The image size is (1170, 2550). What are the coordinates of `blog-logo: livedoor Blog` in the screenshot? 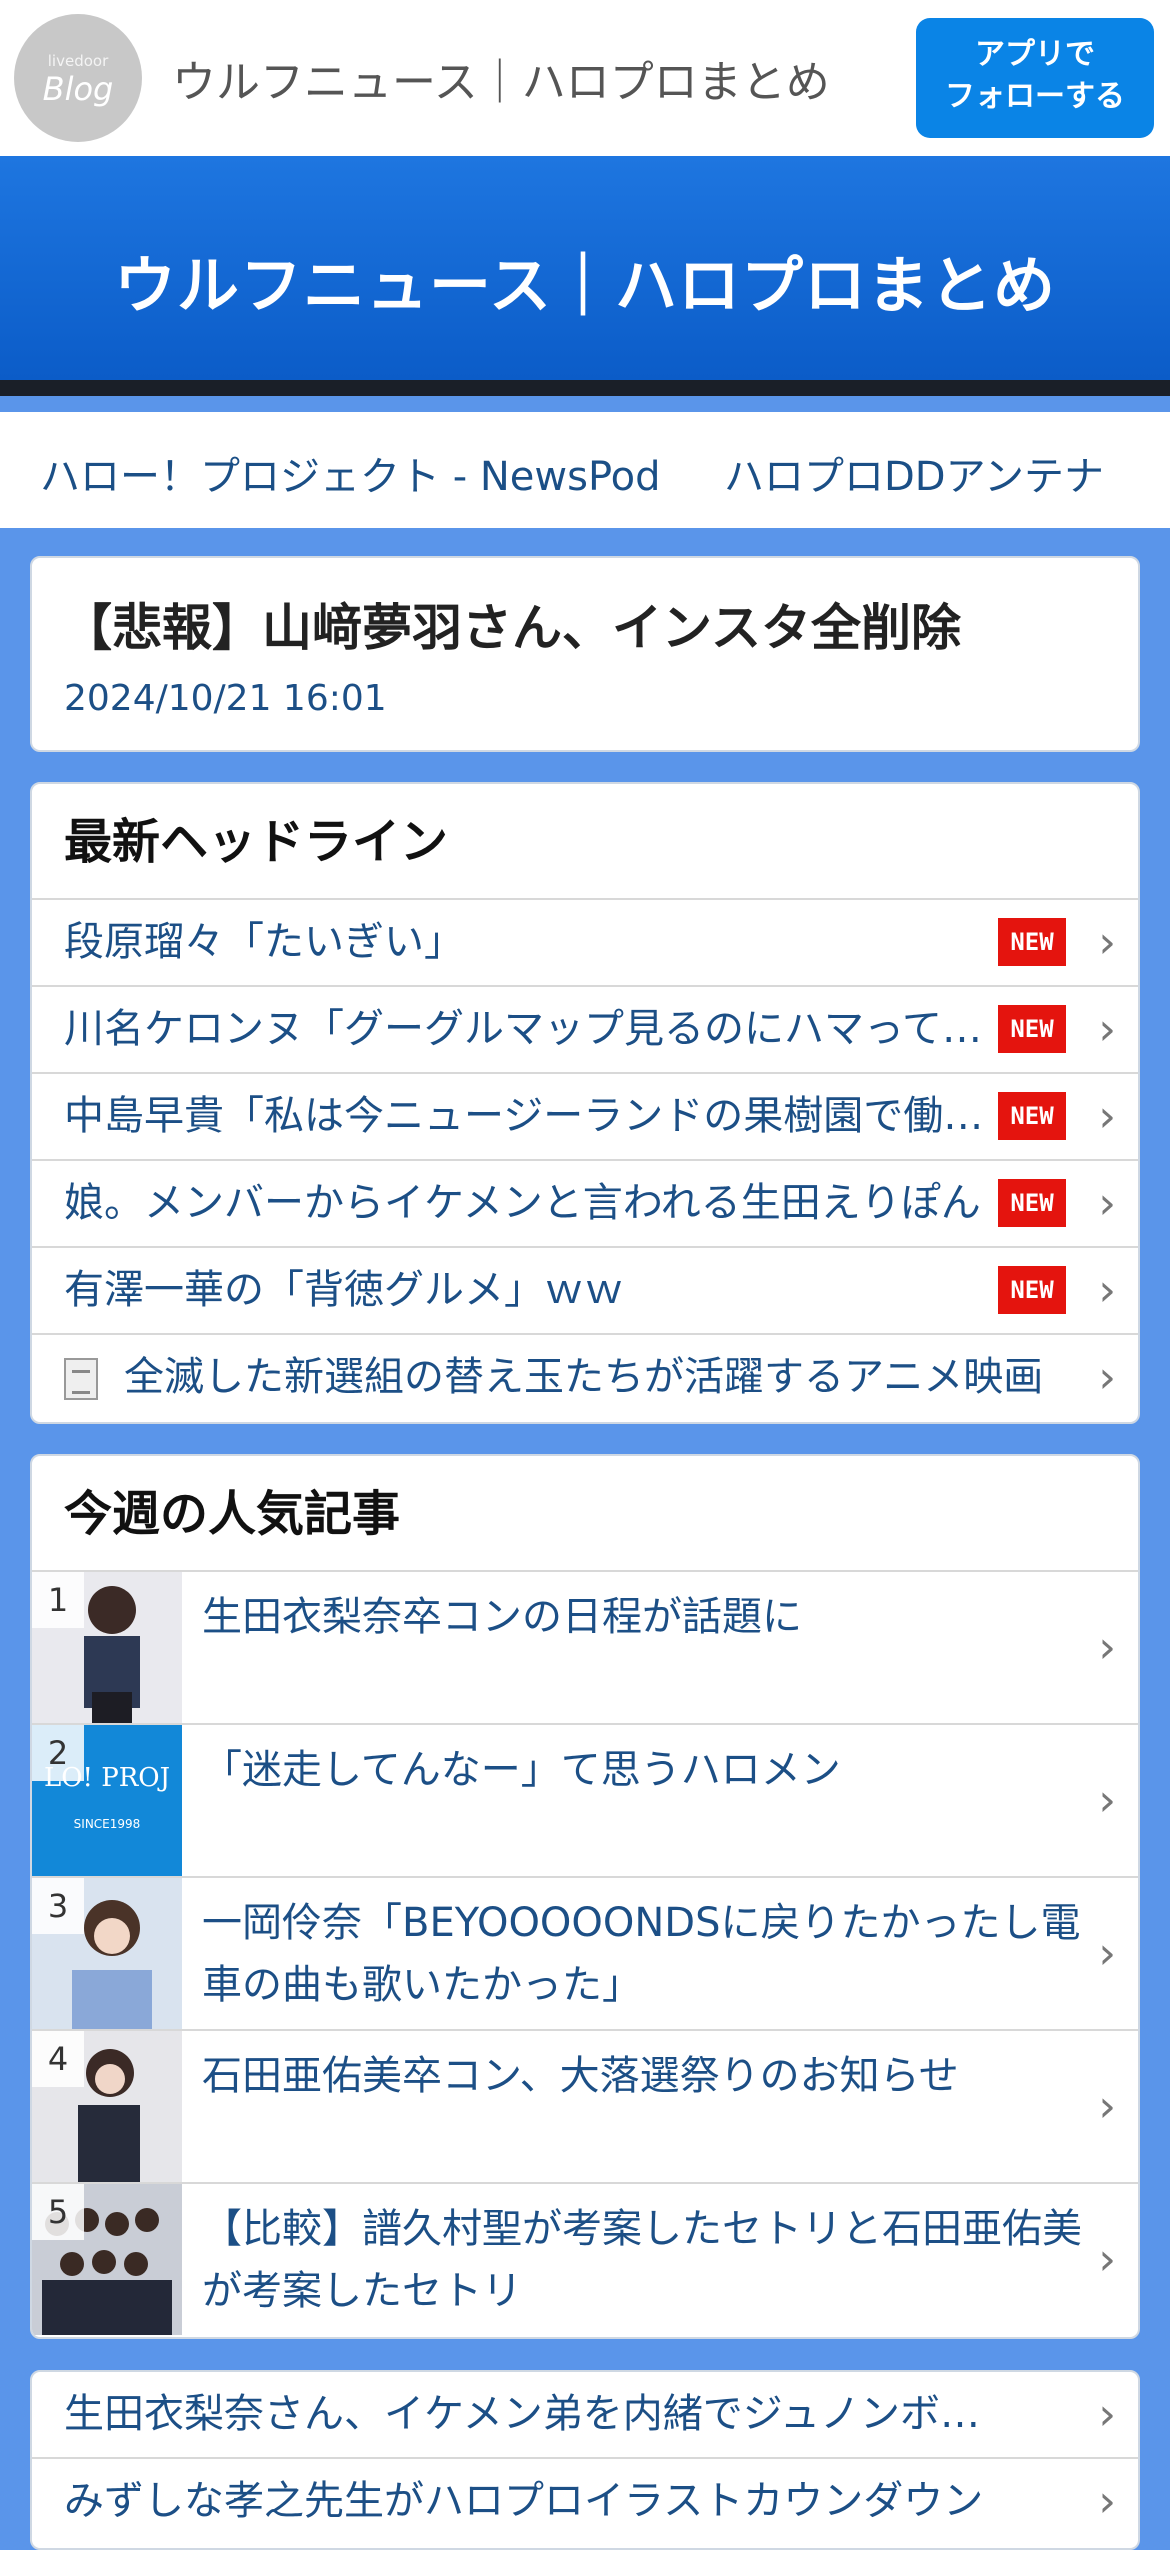 It's located at (78, 78).